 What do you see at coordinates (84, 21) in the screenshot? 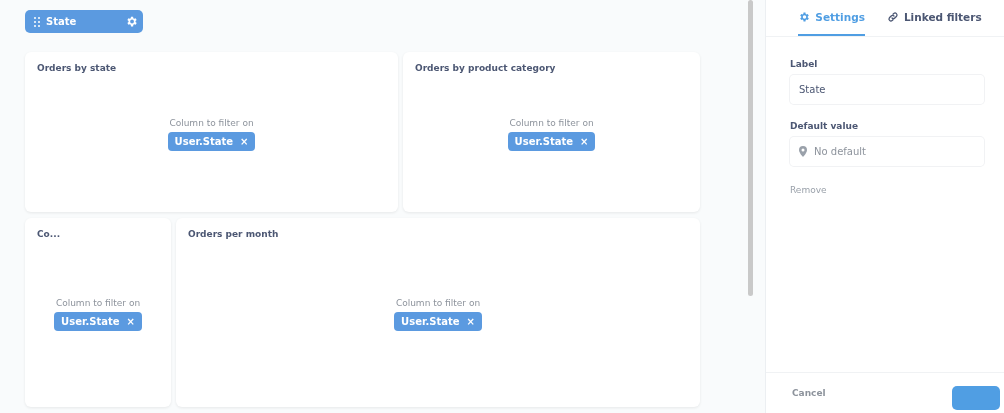
I see `filter-widget: State` at bounding box center [84, 21].